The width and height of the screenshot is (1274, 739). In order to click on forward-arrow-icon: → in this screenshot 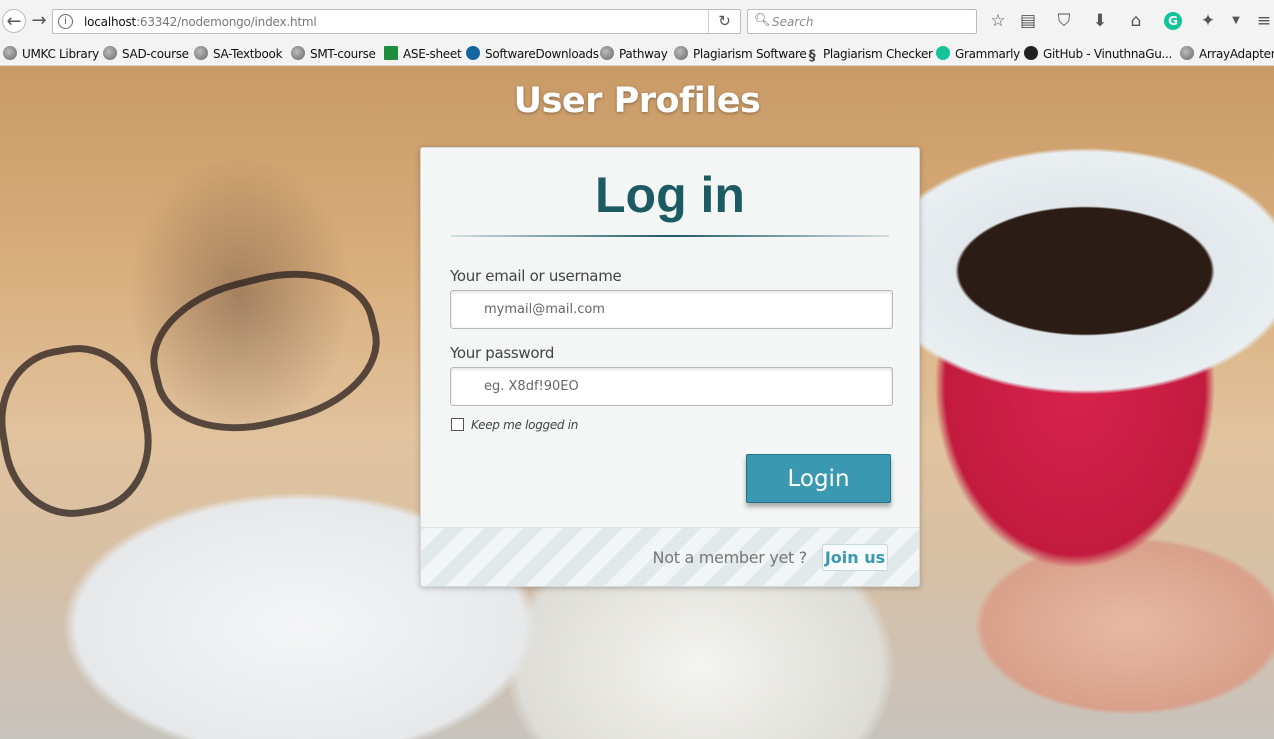, I will do `click(39, 21)`.